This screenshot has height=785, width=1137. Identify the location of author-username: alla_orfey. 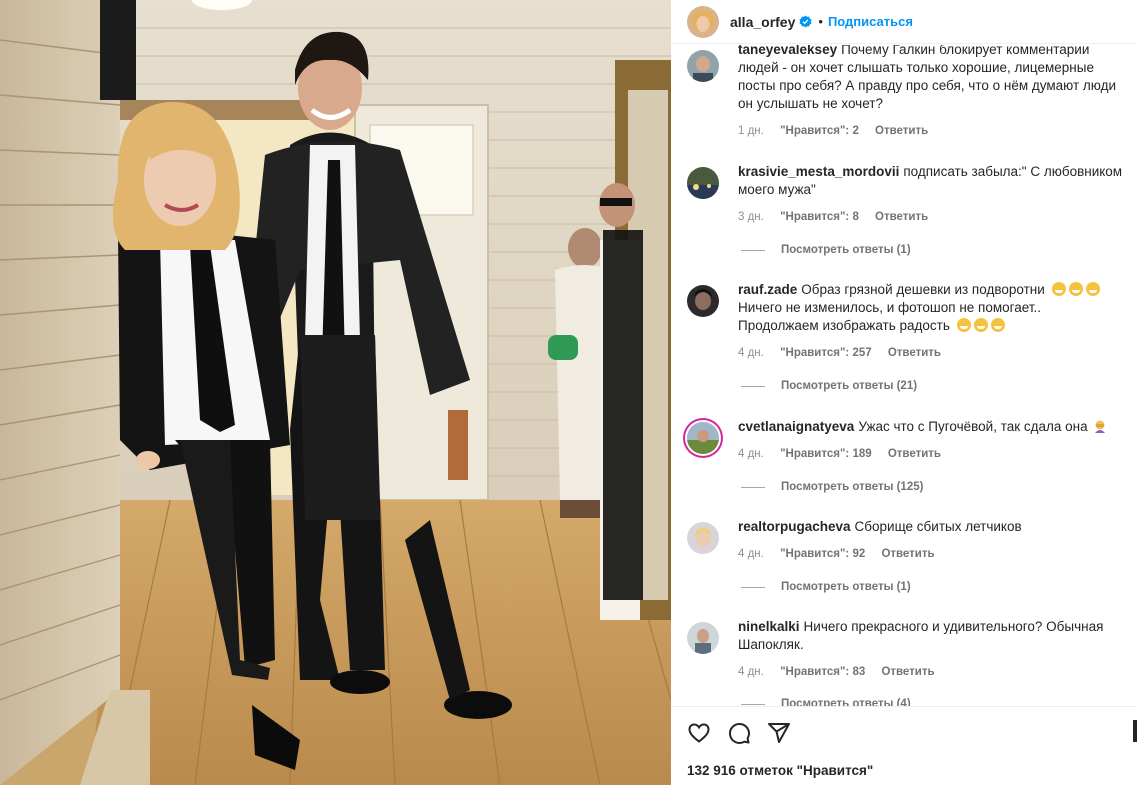
(762, 22).